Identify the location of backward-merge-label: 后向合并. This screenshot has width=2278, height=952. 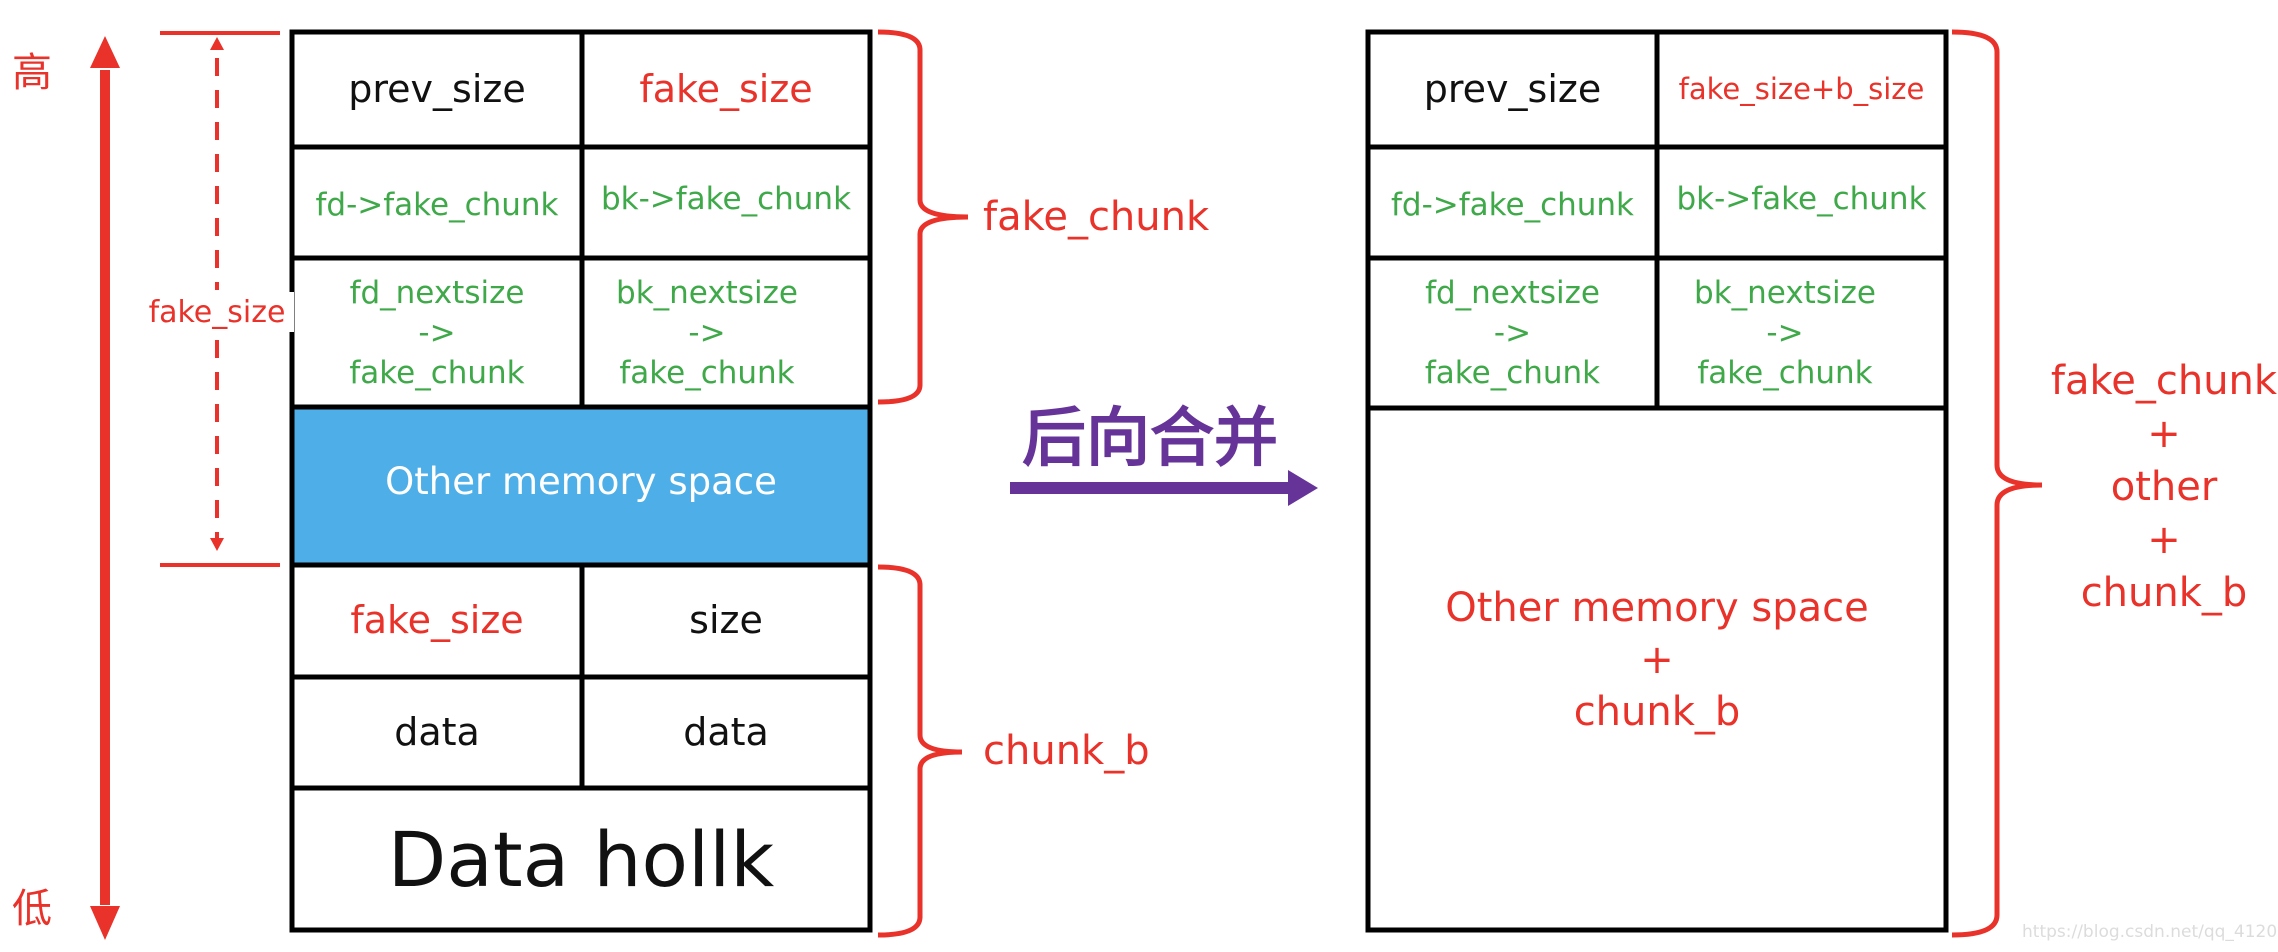
(1150, 439).